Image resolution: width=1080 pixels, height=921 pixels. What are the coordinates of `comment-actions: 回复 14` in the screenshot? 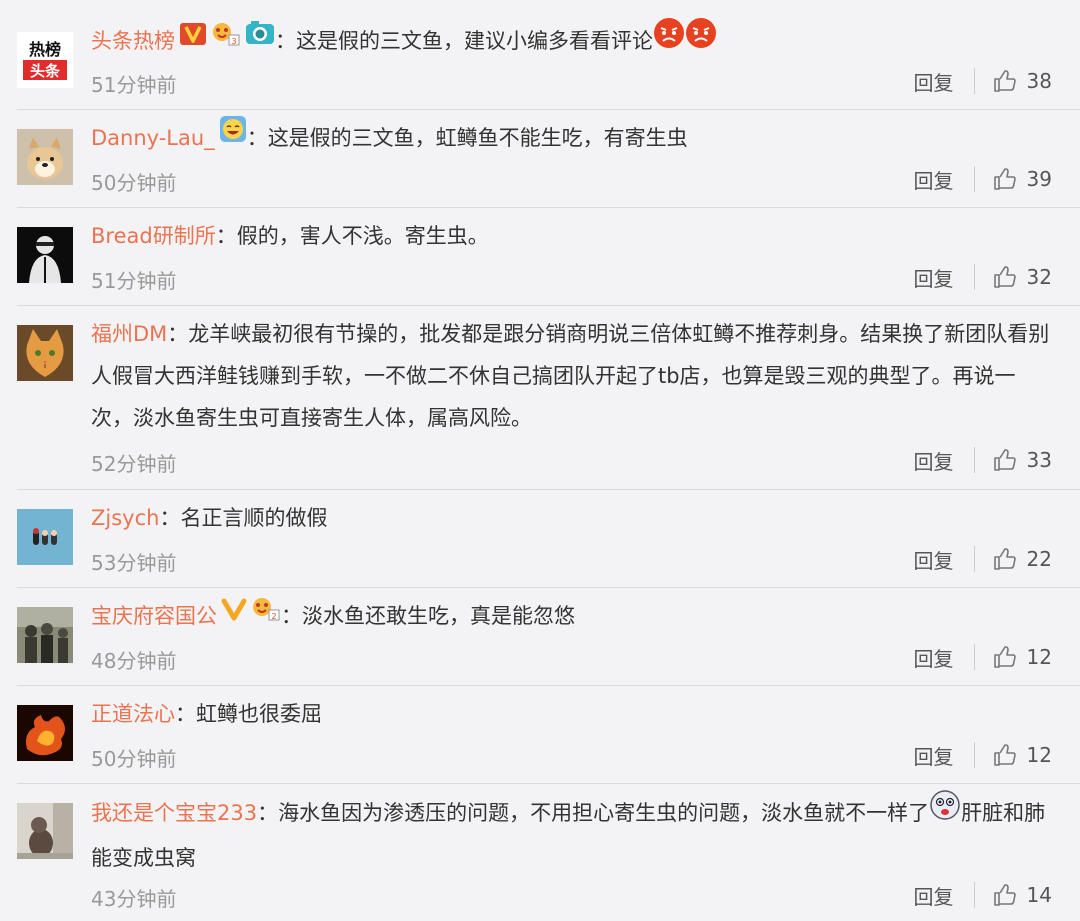 It's located at (983, 895).